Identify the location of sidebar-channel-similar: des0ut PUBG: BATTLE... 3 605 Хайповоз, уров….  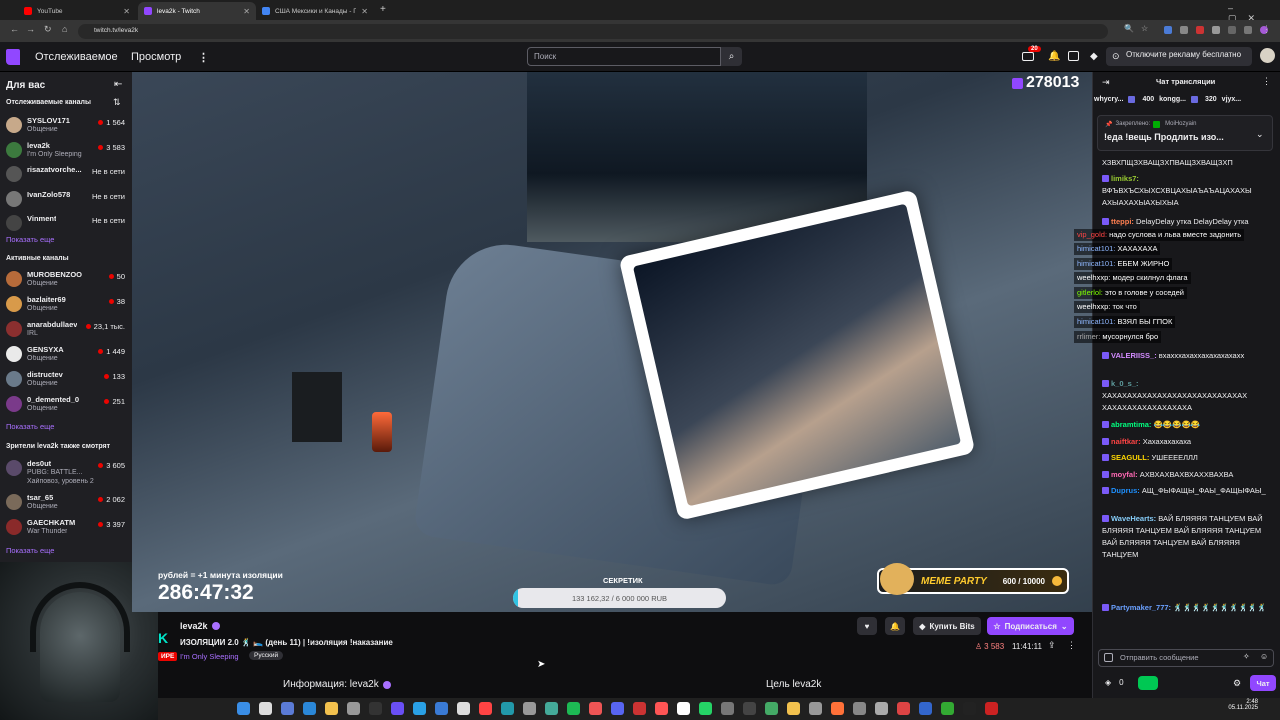
(67, 475).